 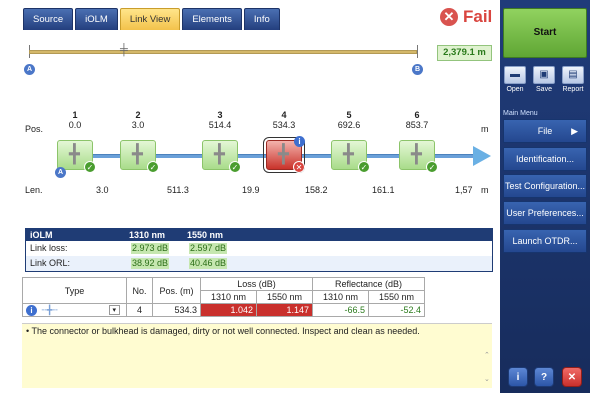 What do you see at coordinates (176, 290) in the screenshot?
I see `col-pos: Pos. (m)` at bounding box center [176, 290].